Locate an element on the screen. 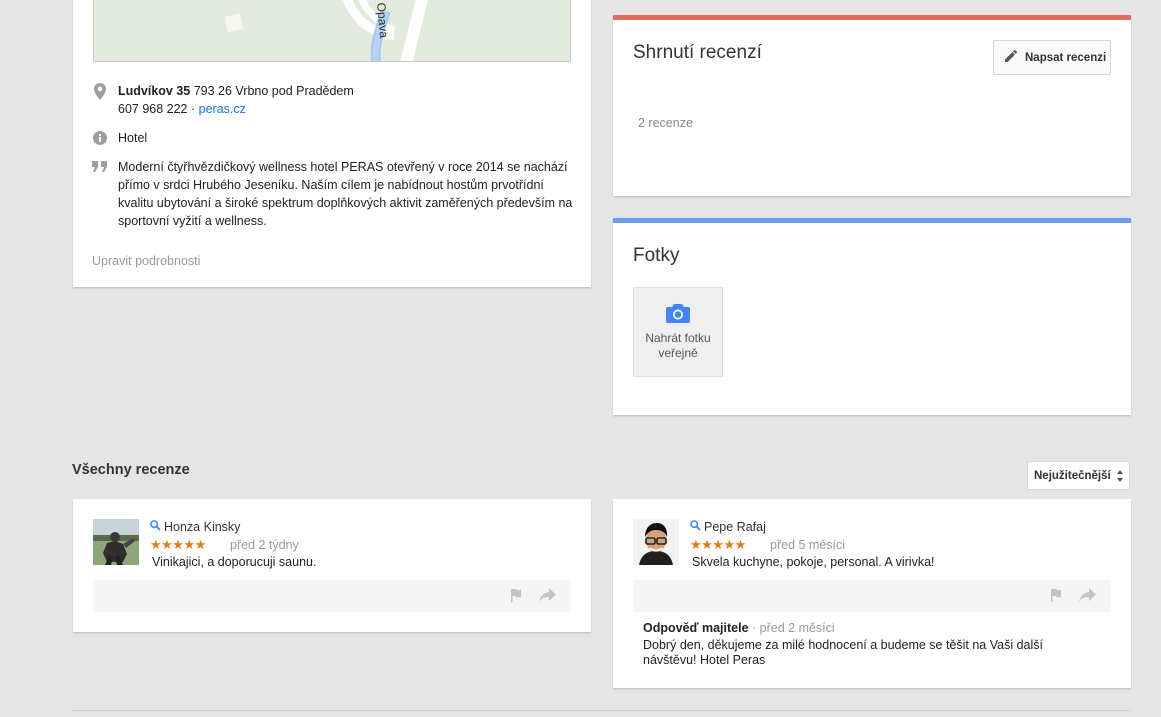 This screenshot has height=717, width=1161. info-icon is located at coordinates (100, 138).